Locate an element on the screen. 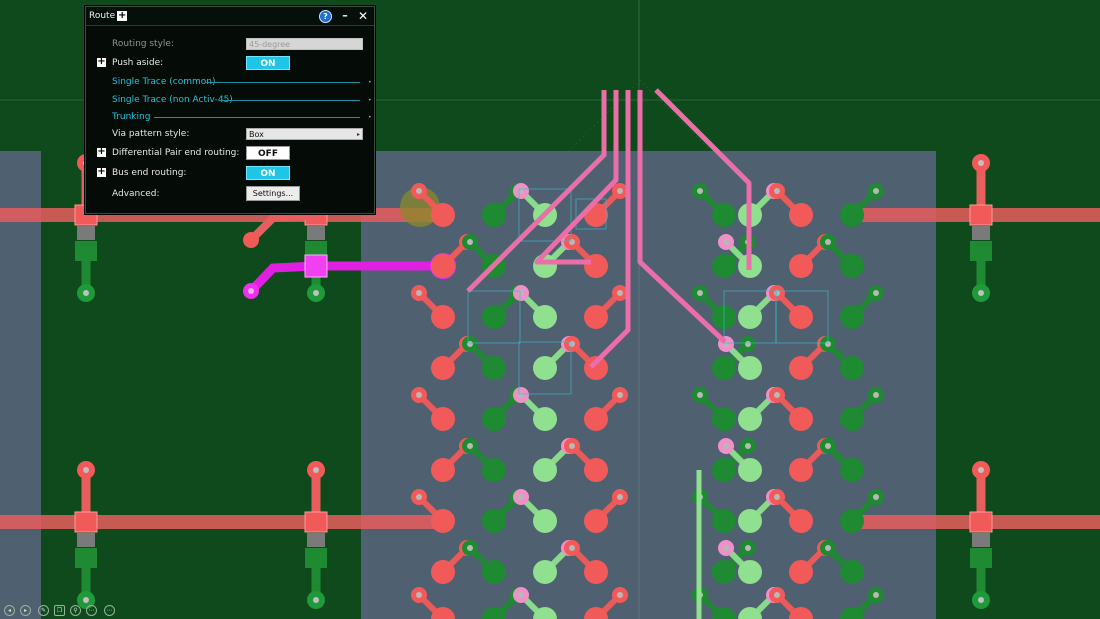 This screenshot has width=1100, height=619. row-single-trace-common: Single Trace (common) • is located at coordinates (230, 82).